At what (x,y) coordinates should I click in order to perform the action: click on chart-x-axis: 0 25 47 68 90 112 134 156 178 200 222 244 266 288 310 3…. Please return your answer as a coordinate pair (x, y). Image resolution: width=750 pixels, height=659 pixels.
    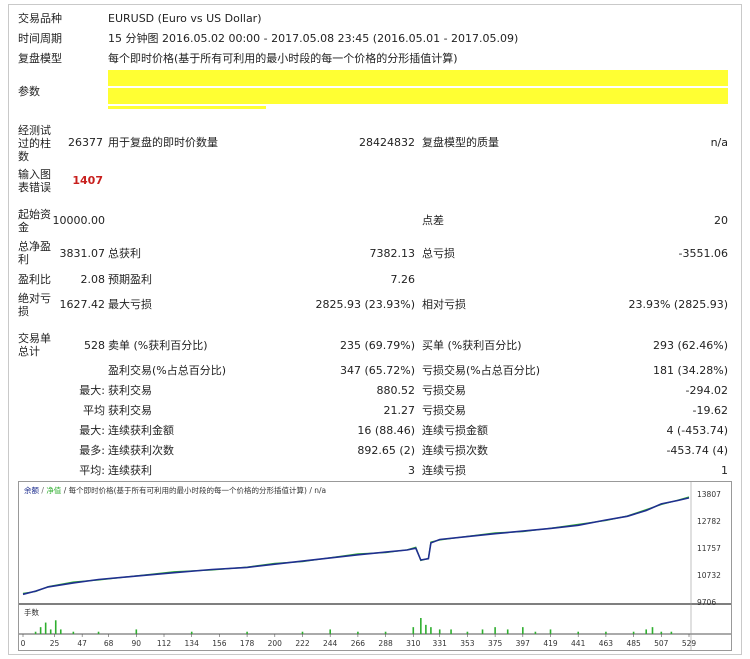
    Looking at the image, I should click on (359, 641).